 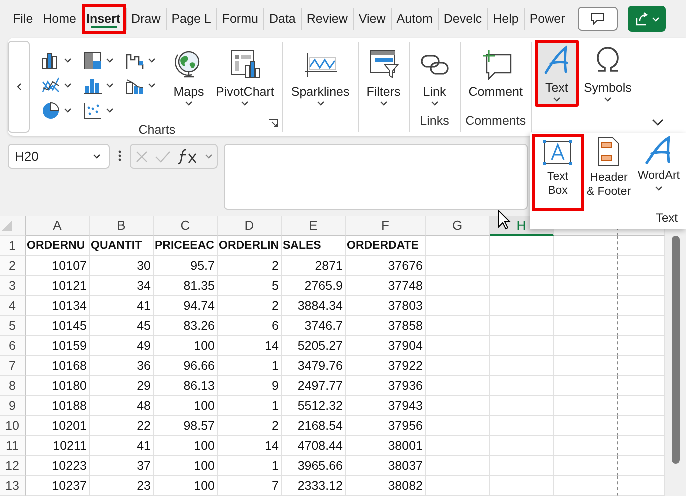 I want to click on ribbon-button: PivotChart, so click(x=245, y=77).